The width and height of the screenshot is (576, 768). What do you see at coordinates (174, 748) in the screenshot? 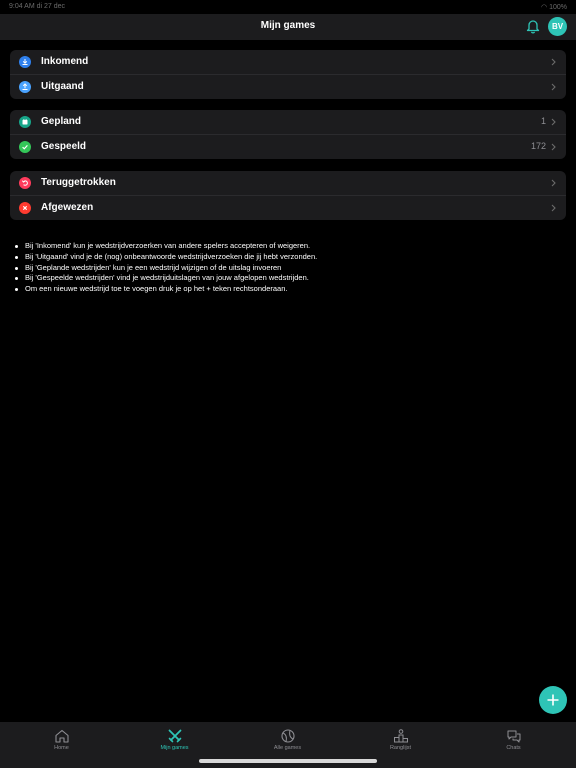
I see `tab-label: Mijn games` at bounding box center [174, 748].